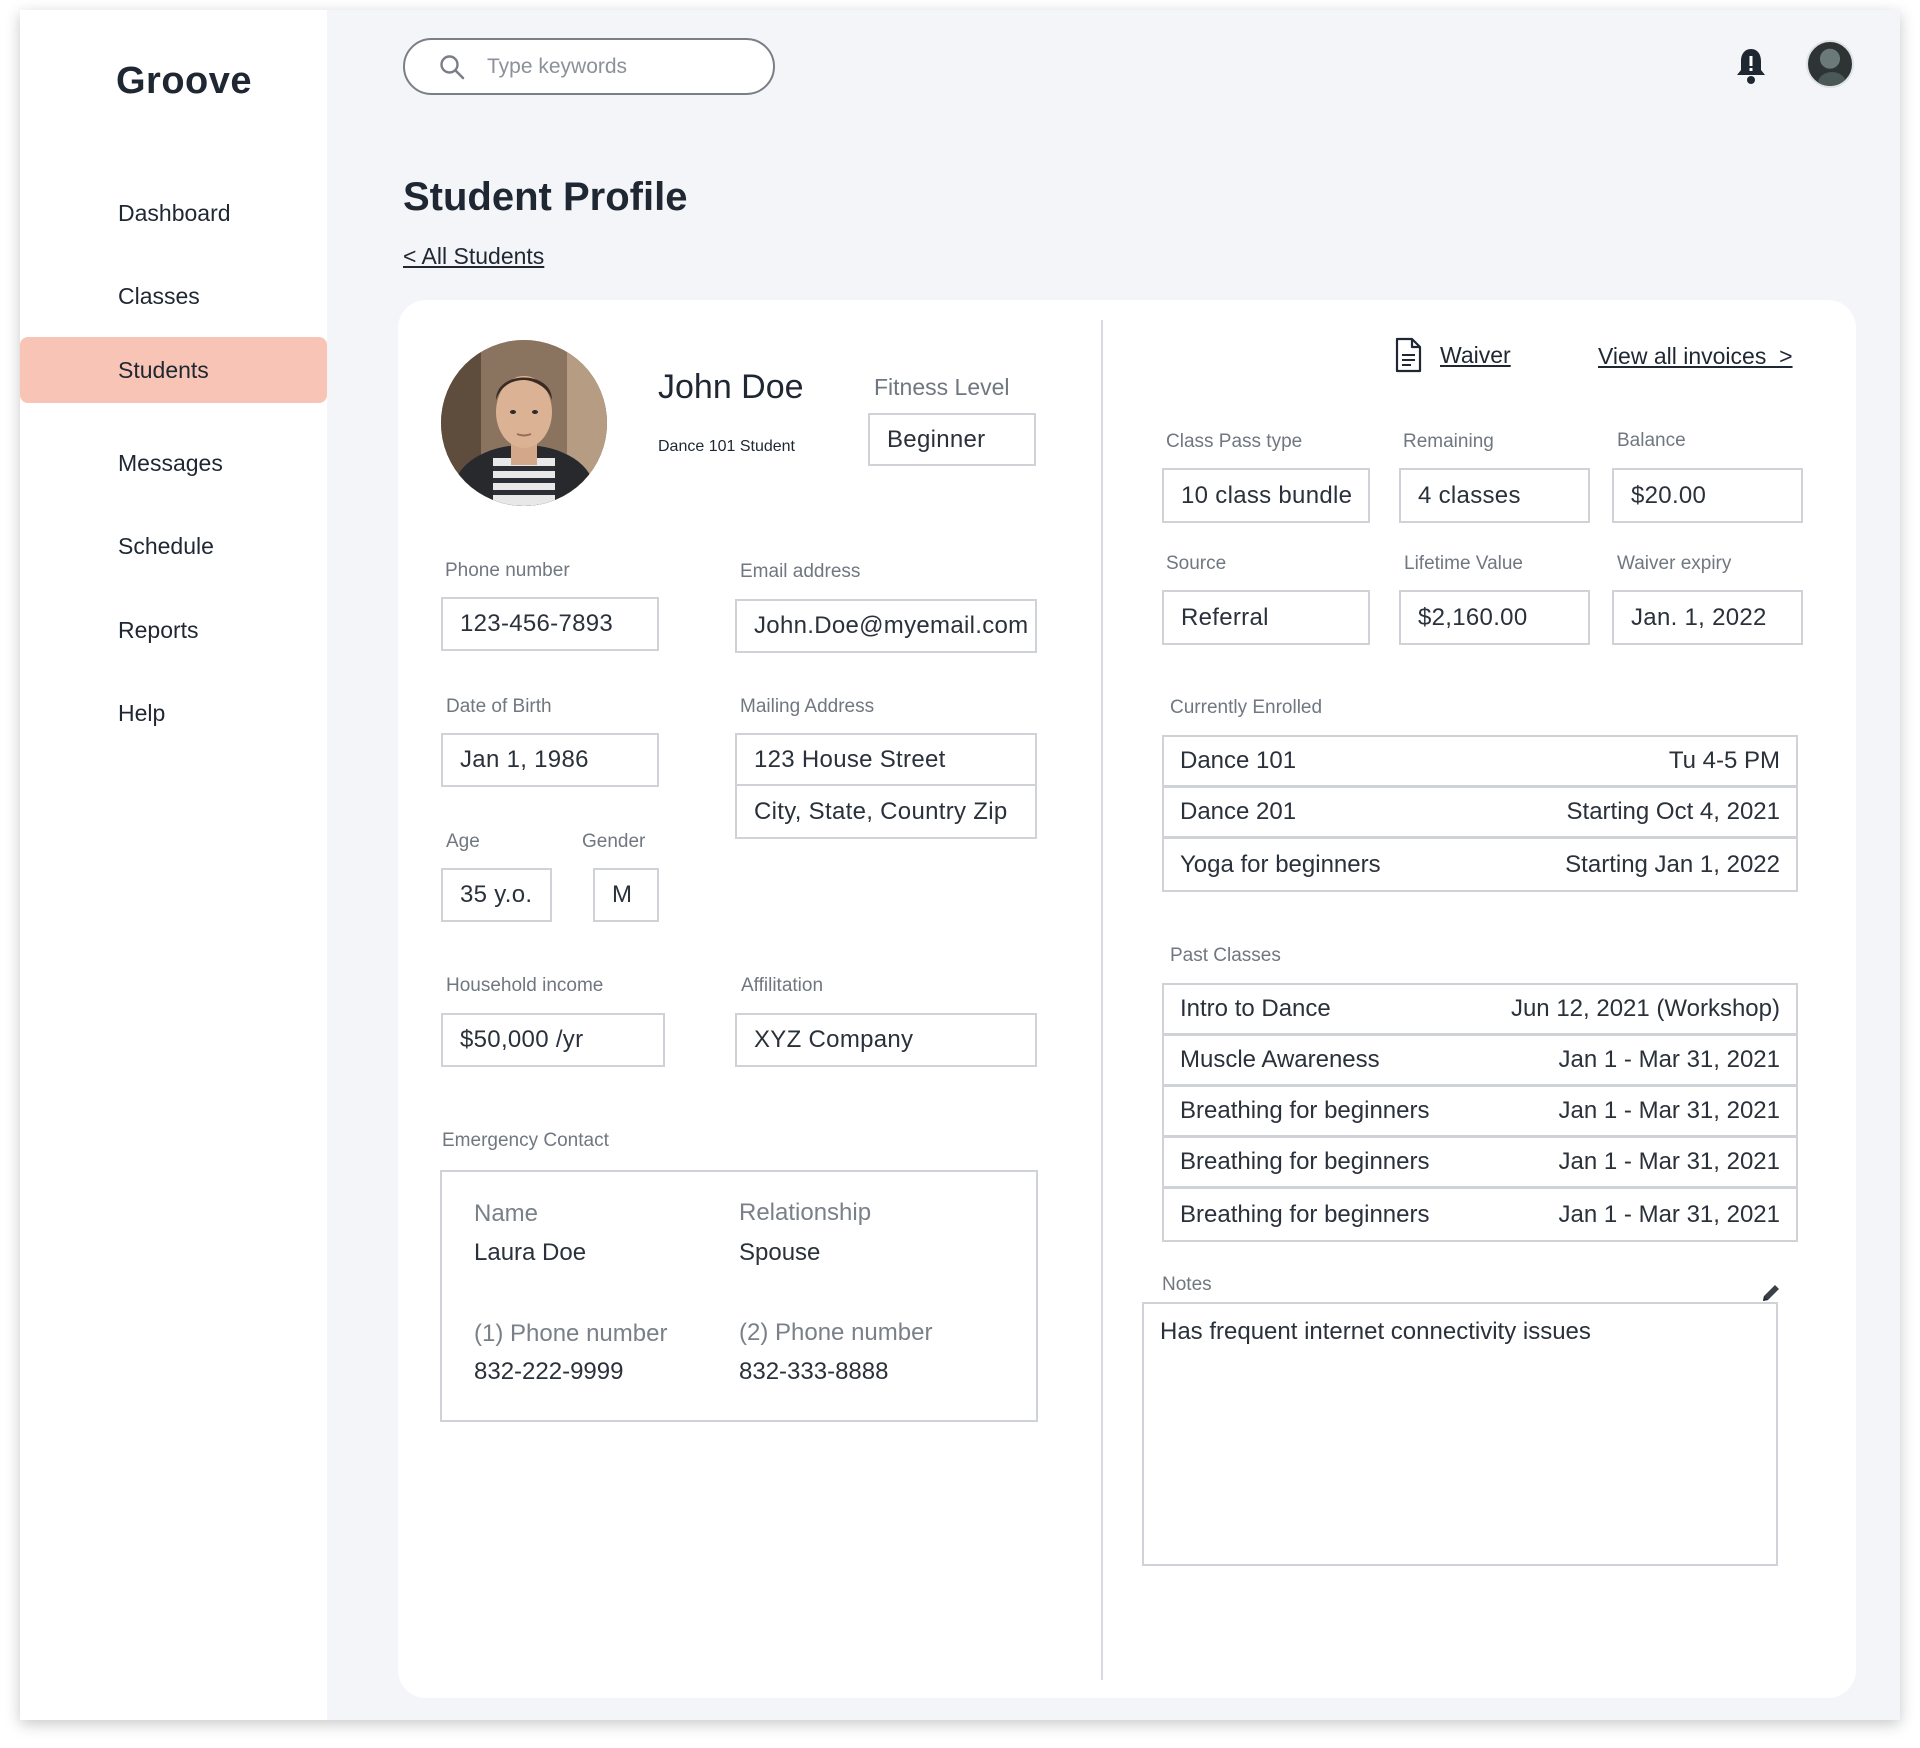 This screenshot has height=1748, width=1920. What do you see at coordinates (173, 296) in the screenshot?
I see `sidebar-item-classes: Classes` at bounding box center [173, 296].